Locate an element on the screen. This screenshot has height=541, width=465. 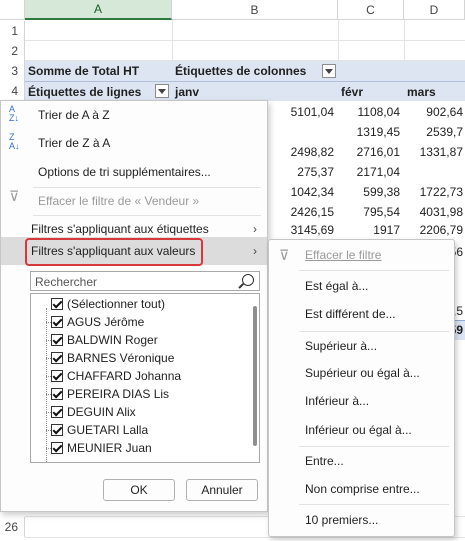
sort-a-to-z: A Z↓ Trier de A à Z is located at coordinates (134, 115).